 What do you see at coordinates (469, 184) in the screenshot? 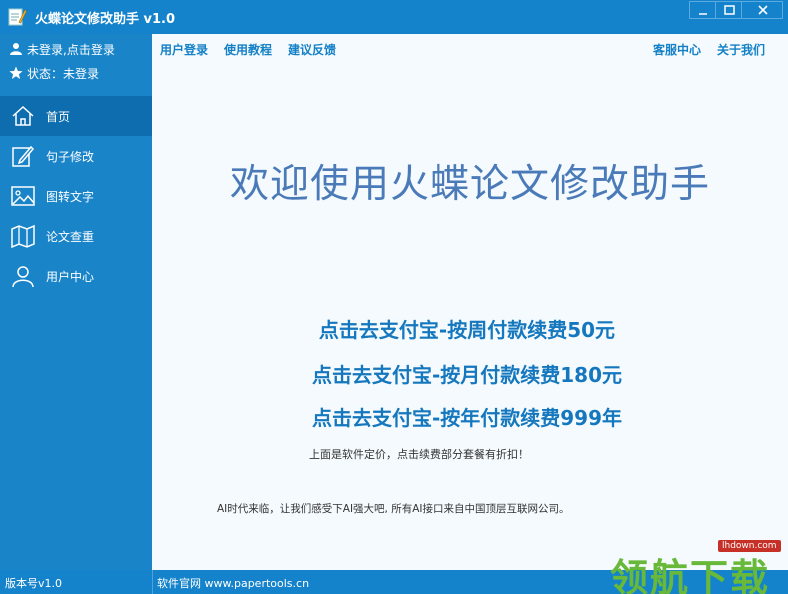
I see `welcome-heading: 欢迎使用火蝶论文修改助手` at bounding box center [469, 184].